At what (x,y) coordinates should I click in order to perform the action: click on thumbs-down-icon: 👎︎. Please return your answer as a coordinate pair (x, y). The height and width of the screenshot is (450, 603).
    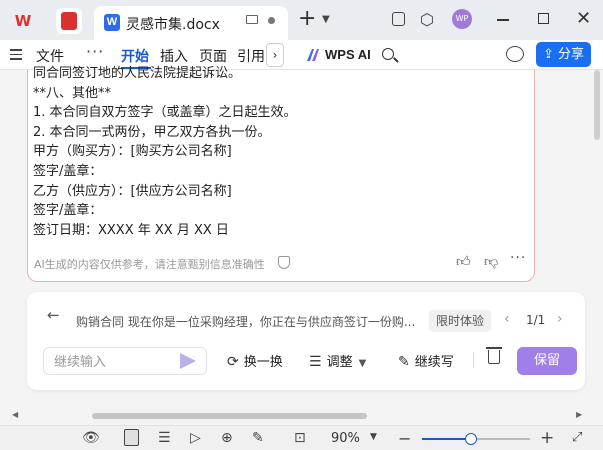
    Looking at the image, I should click on (491, 261).